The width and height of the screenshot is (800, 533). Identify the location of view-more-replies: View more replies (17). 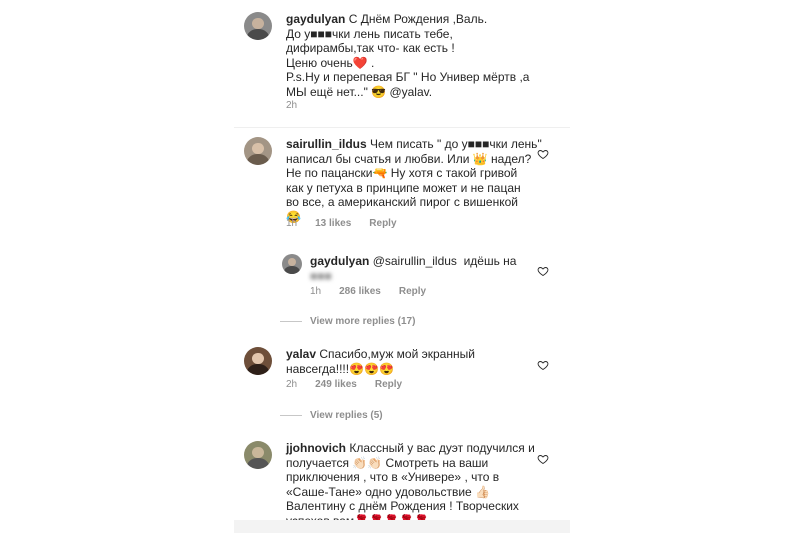
(347, 321).